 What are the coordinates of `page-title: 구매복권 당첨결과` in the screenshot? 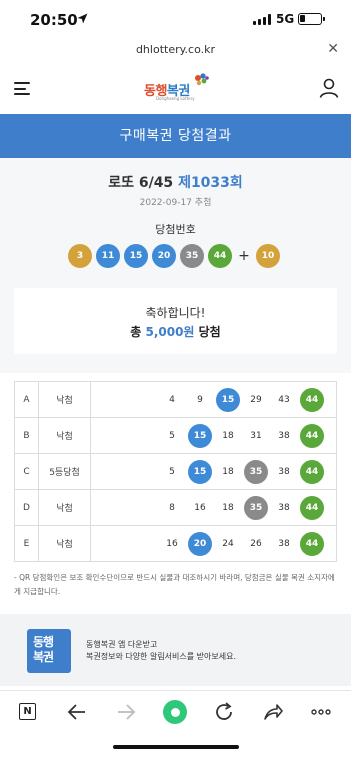 It's located at (175, 136).